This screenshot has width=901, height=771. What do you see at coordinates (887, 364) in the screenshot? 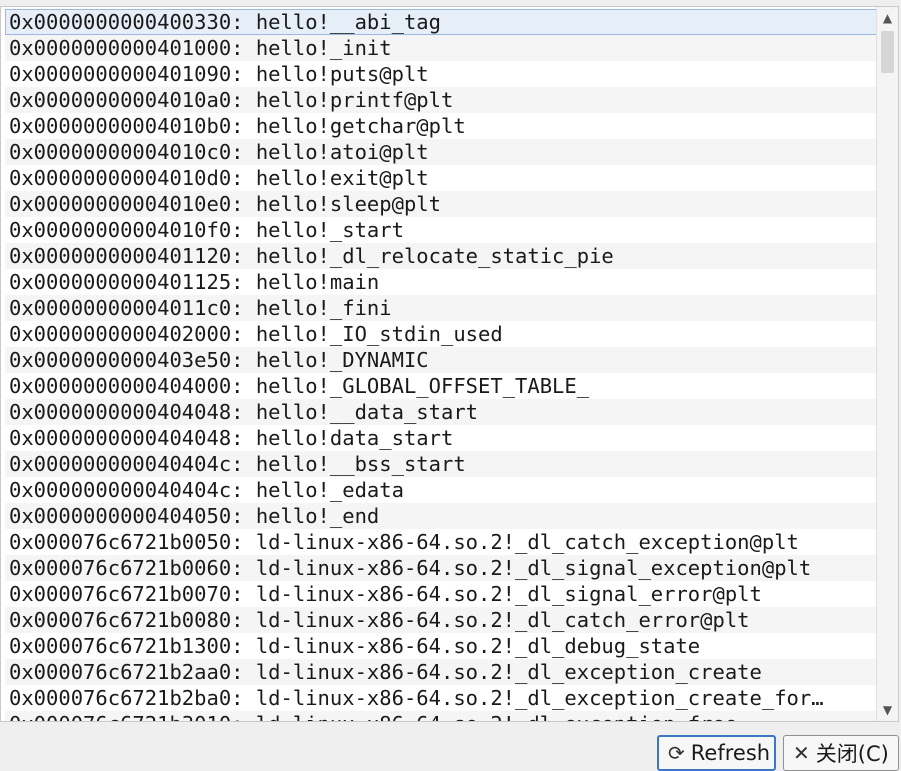
I see `vertical-scrollbar: ▲ ▼` at bounding box center [887, 364].